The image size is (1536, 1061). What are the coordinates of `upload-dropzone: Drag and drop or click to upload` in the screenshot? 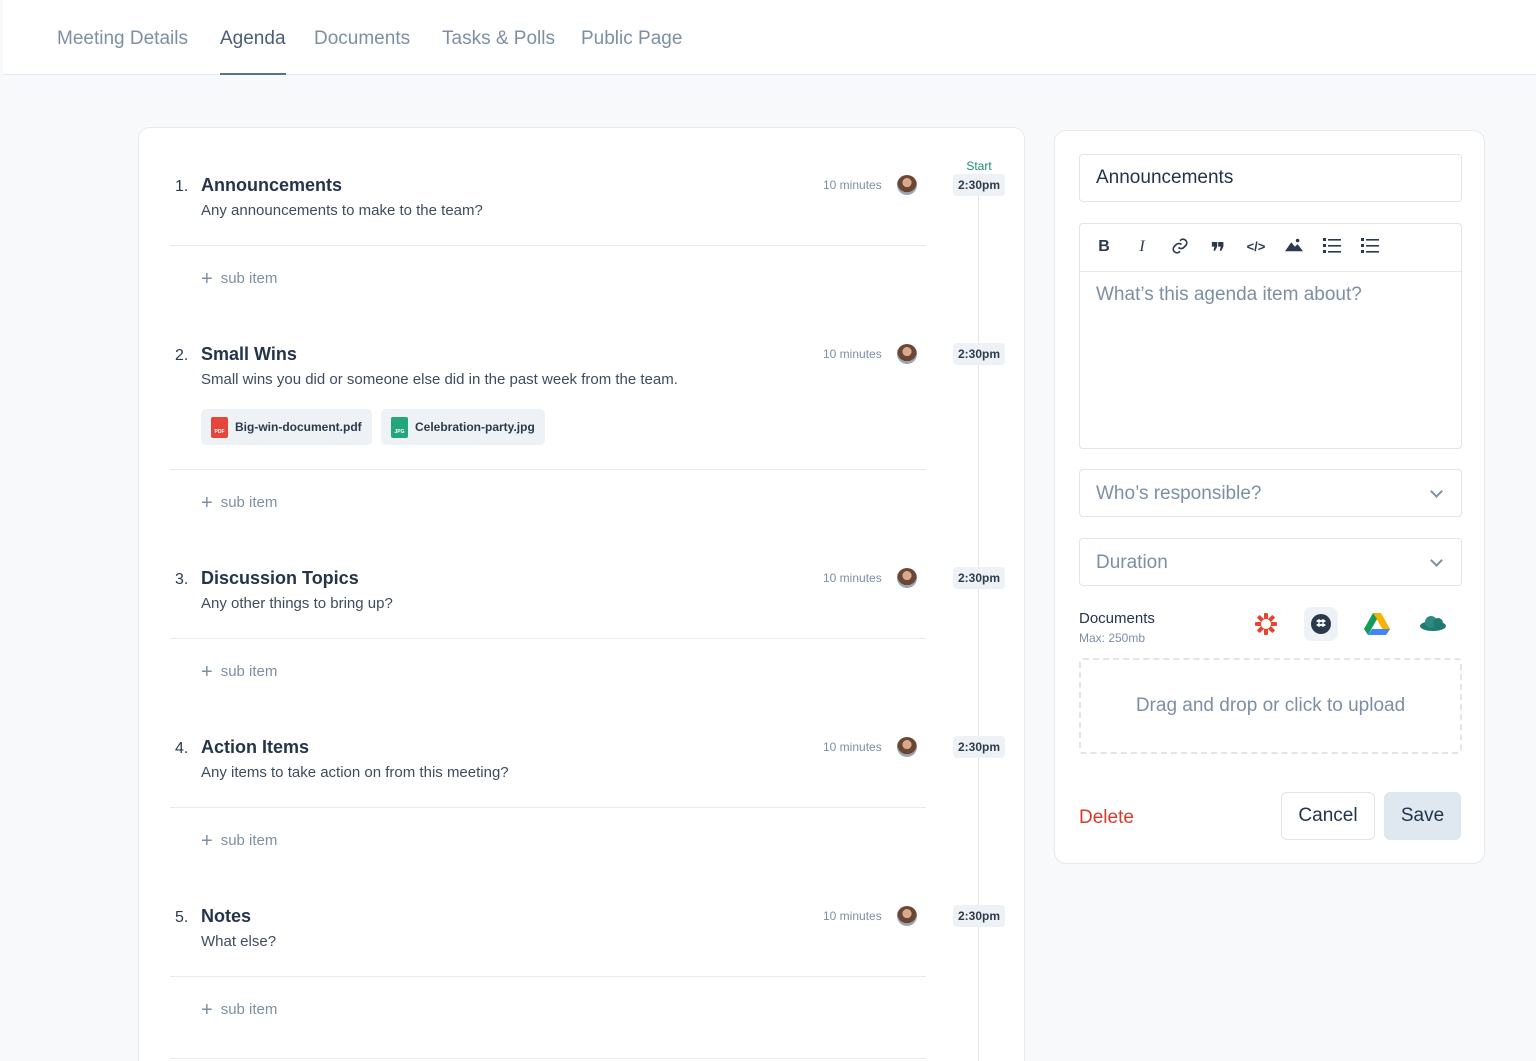 It's located at (1270, 706).